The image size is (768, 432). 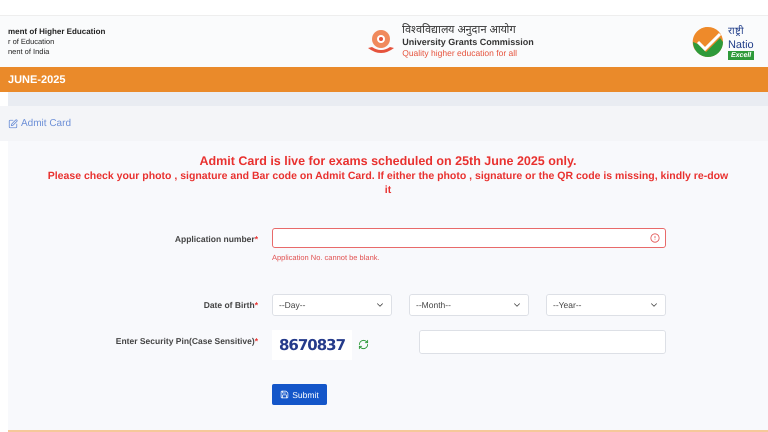 I want to click on refresh-icon, so click(x=363, y=344).